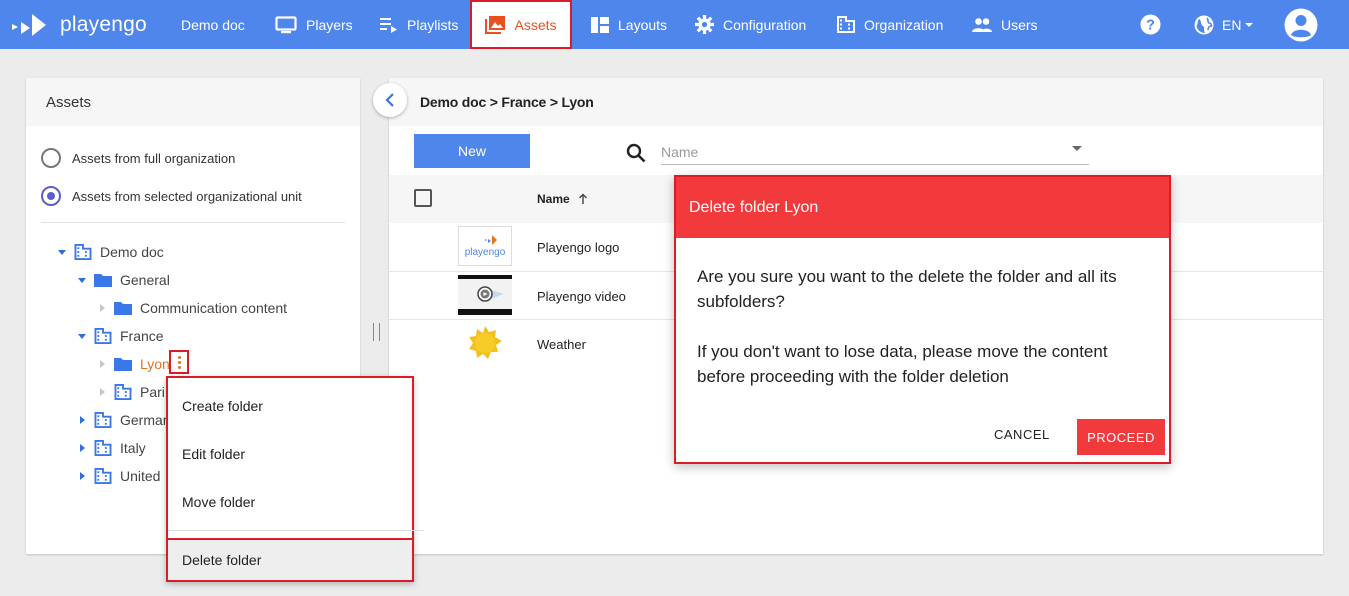  Describe the element at coordinates (561, 344) in the screenshot. I see `asset-name: Weather` at that location.